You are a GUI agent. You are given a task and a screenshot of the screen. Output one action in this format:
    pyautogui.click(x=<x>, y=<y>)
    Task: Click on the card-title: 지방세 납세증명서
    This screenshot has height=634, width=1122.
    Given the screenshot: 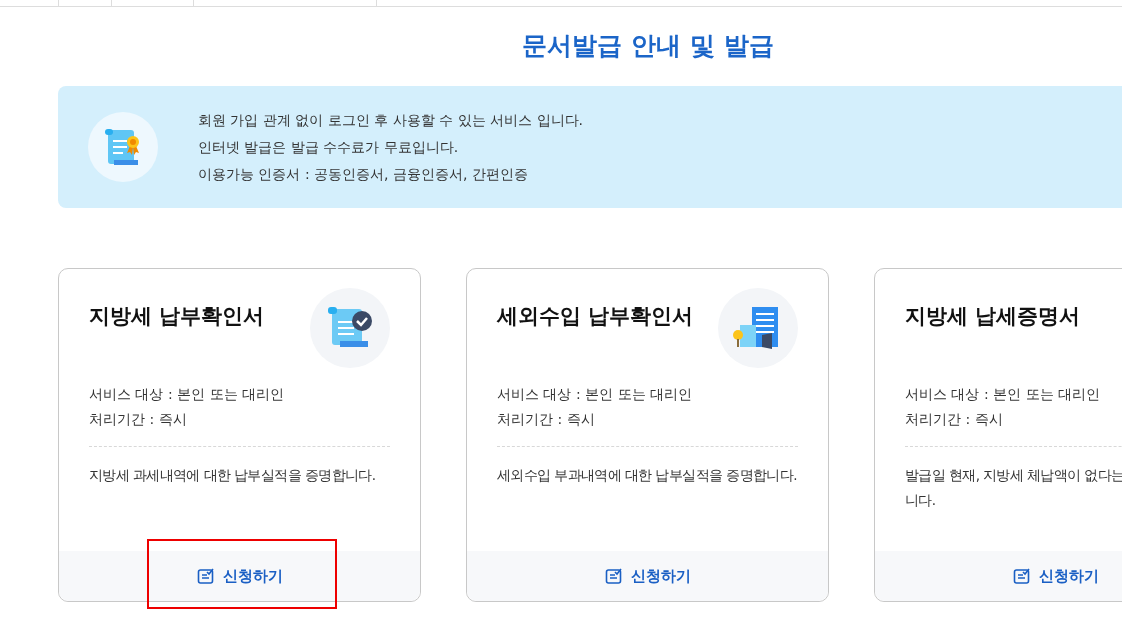 What is the action you would take?
    pyautogui.click(x=993, y=316)
    